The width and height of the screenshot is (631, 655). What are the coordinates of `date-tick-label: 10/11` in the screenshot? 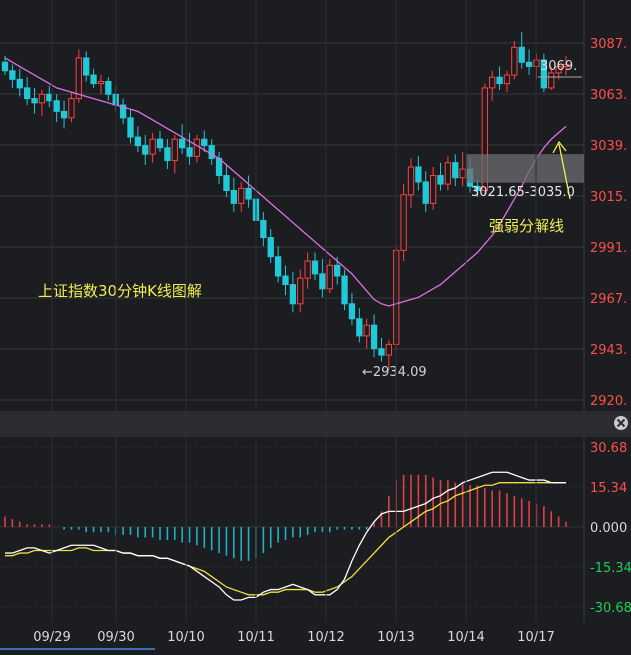 It's located at (255, 637).